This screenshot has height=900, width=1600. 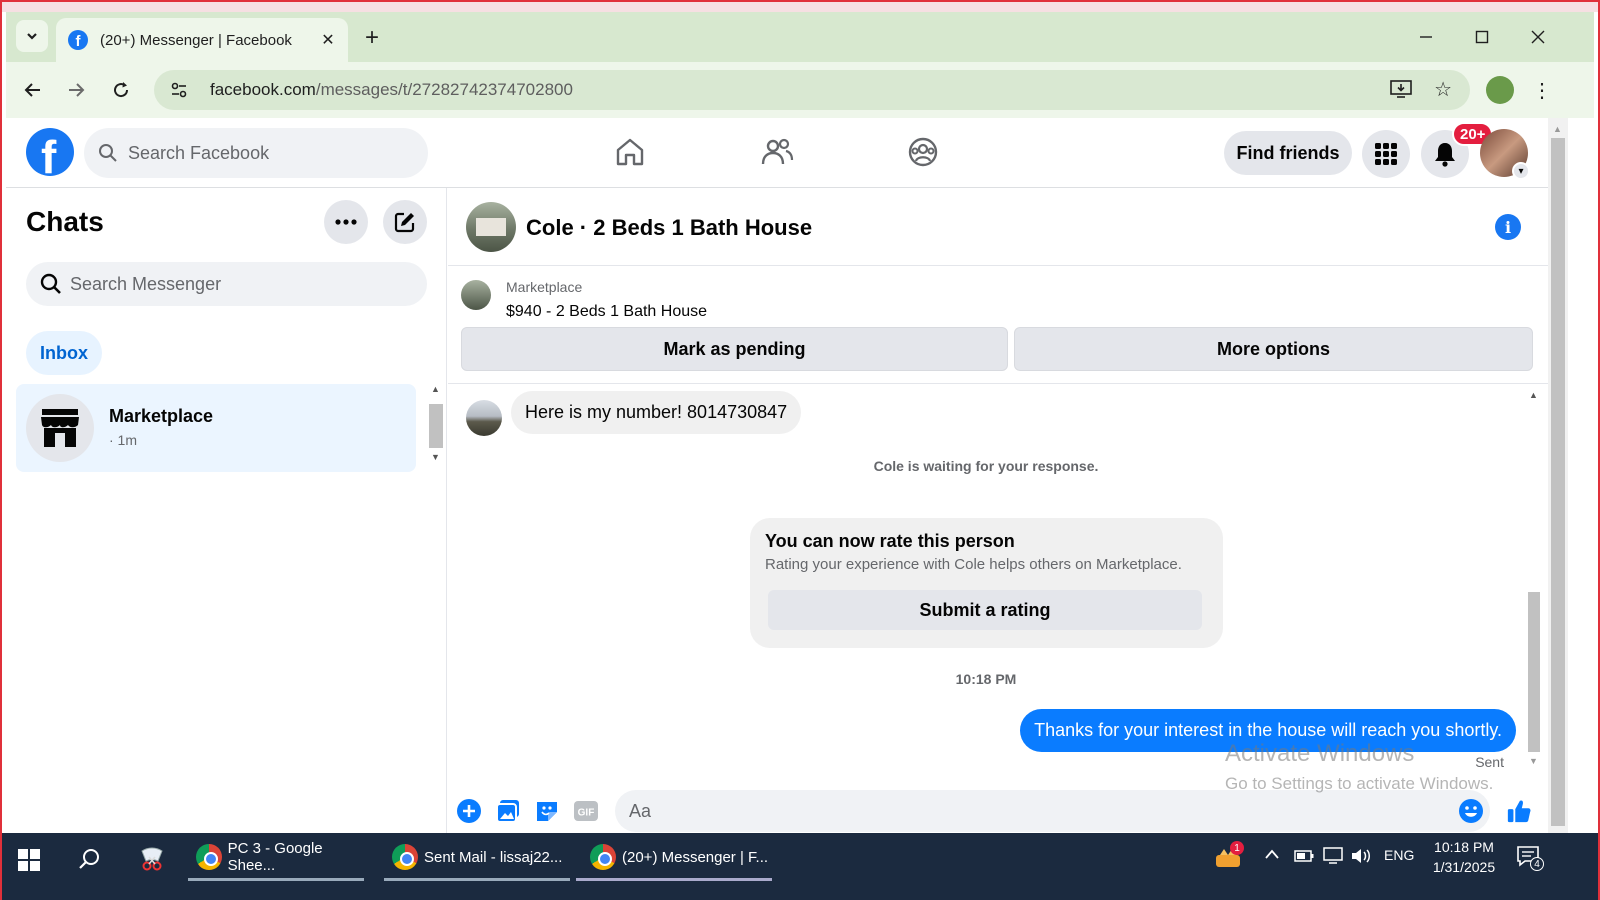 I want to click on emoji-button, so click(x=1471, y=811).